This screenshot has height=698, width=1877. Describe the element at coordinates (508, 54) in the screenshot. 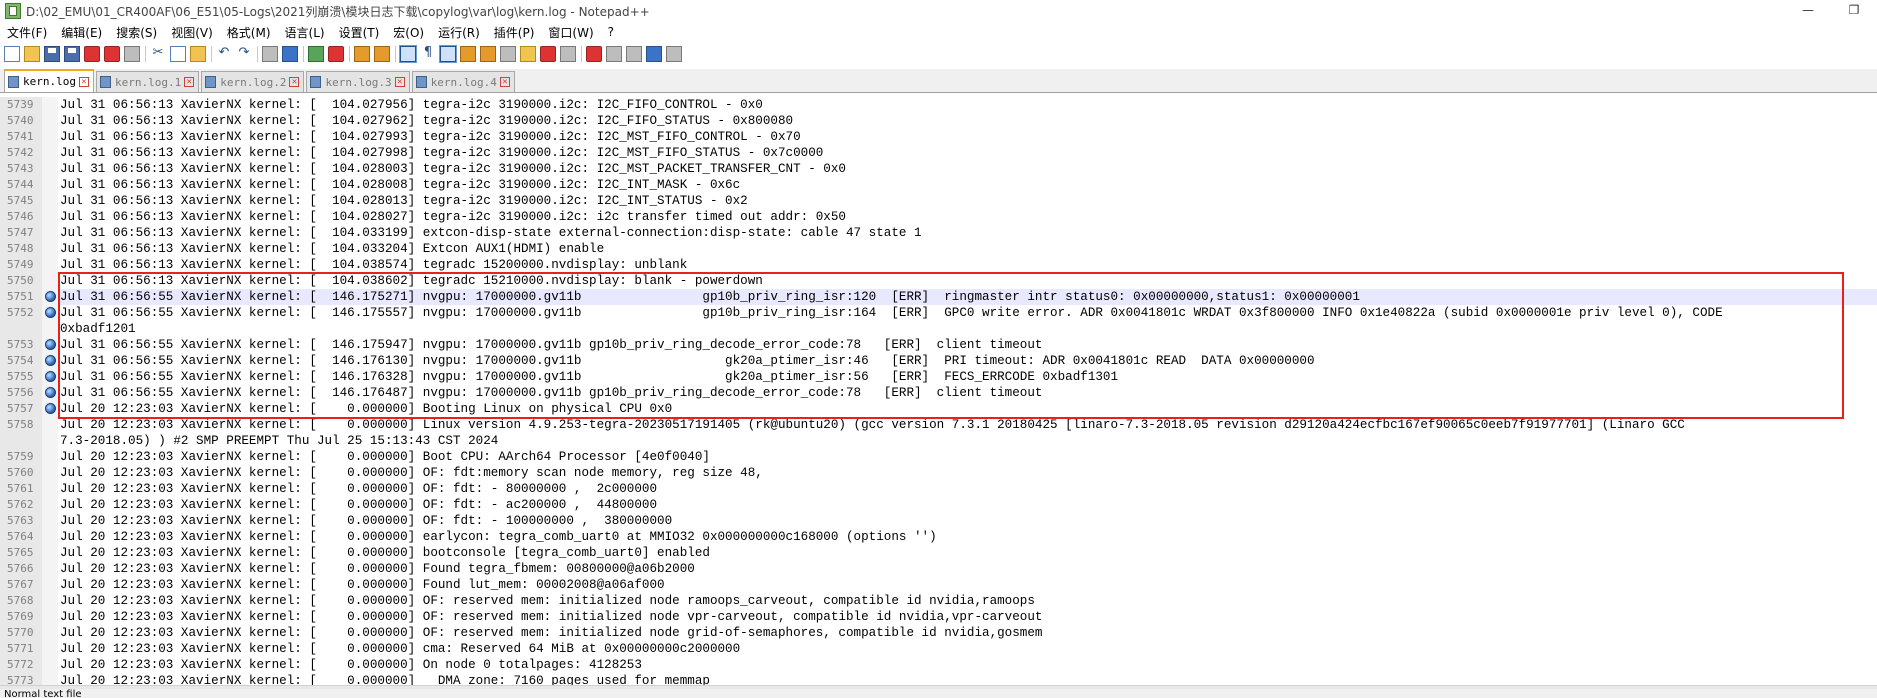

I see `function-list-icon` at that location.